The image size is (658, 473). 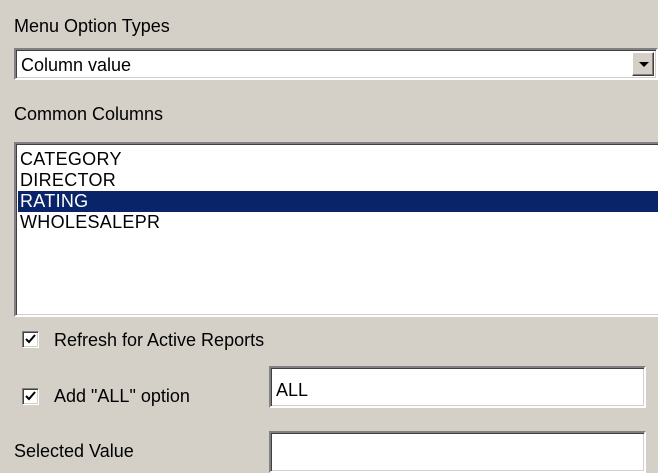 I want to click on menu-option-types-value: Column value, so click(x=76, y=65).